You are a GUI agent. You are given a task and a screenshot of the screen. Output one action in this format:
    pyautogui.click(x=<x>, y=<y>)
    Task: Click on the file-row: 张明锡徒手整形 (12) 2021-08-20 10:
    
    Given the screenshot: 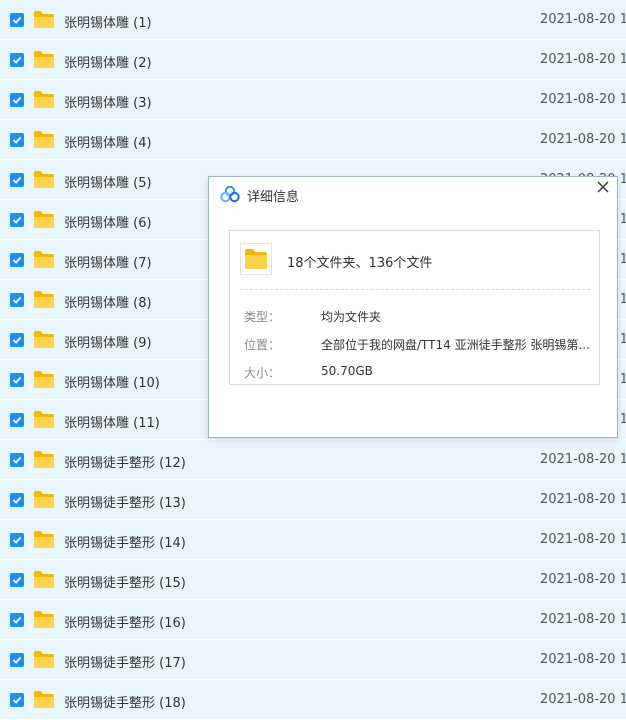 What is the action you would take?
    pyautogui.click(x=313, y=460)
    